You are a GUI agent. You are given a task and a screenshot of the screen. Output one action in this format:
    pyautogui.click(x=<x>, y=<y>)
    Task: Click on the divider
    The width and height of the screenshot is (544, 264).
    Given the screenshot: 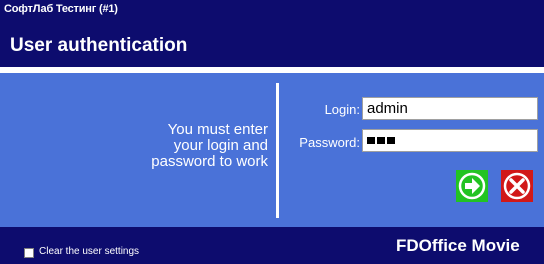 What is the action you would take?
    pyautogui.click(x=277, y=150)
    